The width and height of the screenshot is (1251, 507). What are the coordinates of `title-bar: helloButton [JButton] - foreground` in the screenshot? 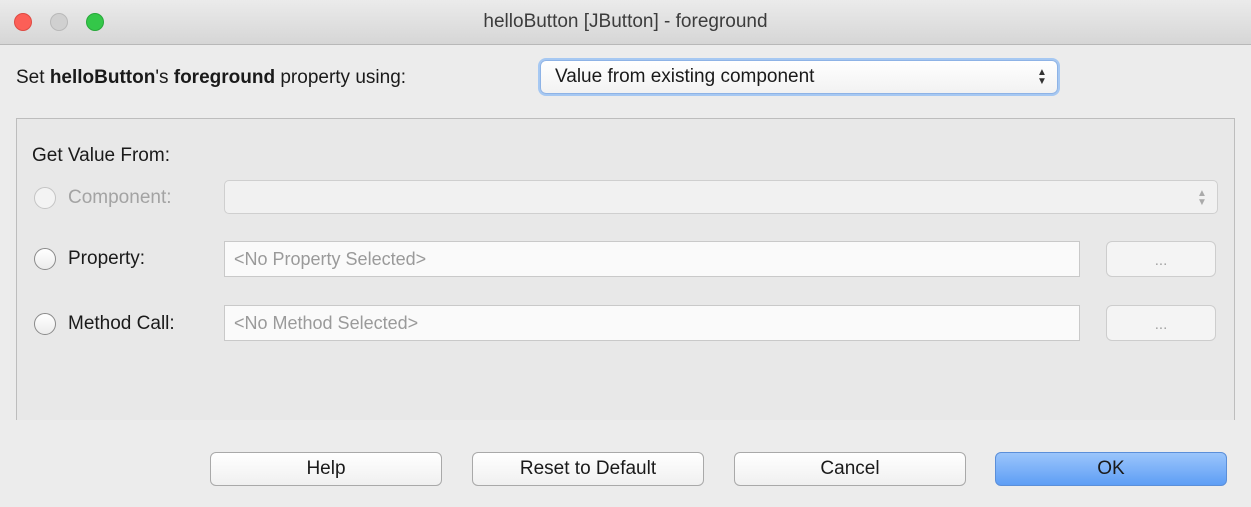 It's located at (625, 22).